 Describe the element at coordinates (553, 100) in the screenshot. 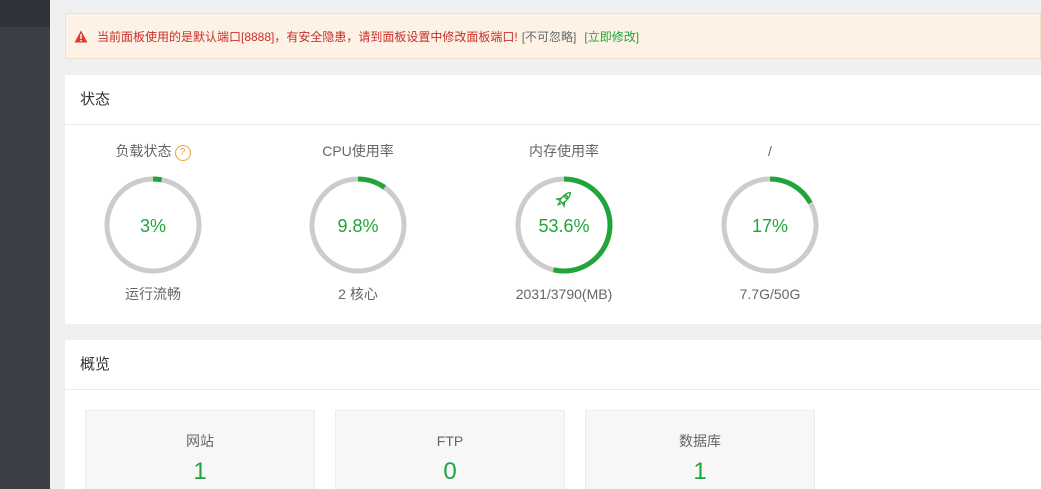

I see `status-panel-title: 状态` at that location.